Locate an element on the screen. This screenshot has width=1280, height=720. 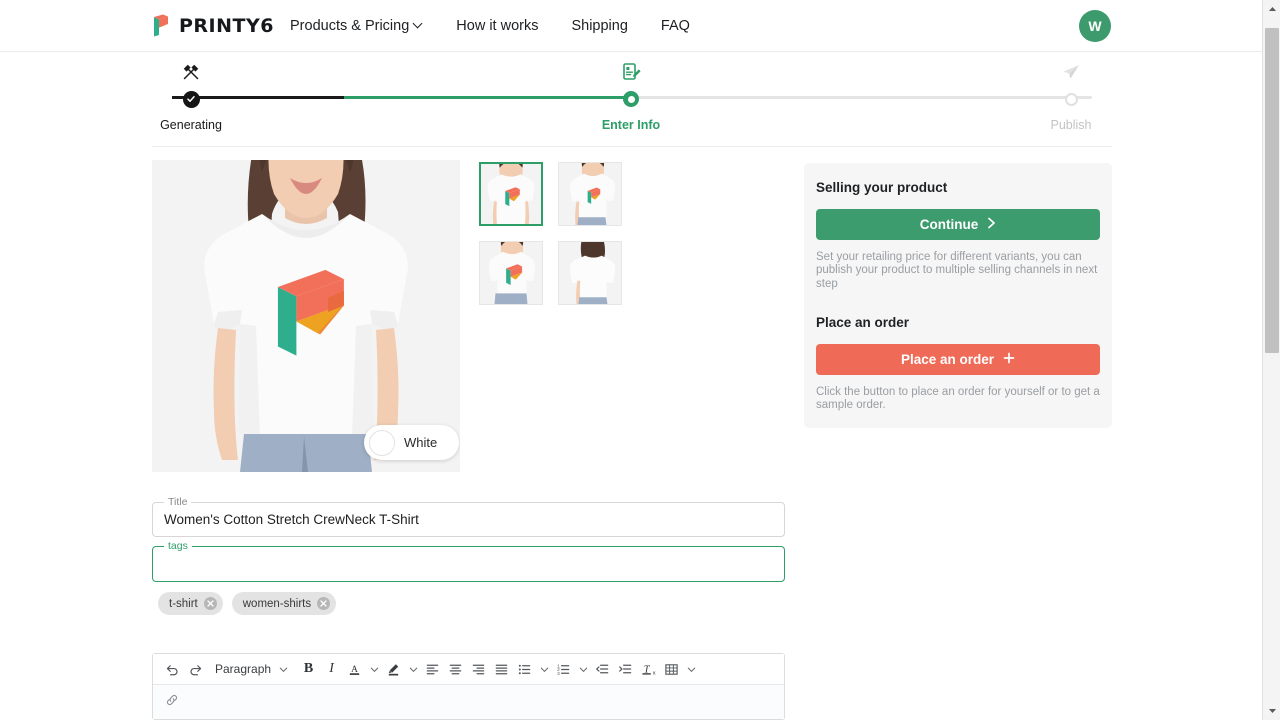
active-step-dot is located at coordinates (631, 99).